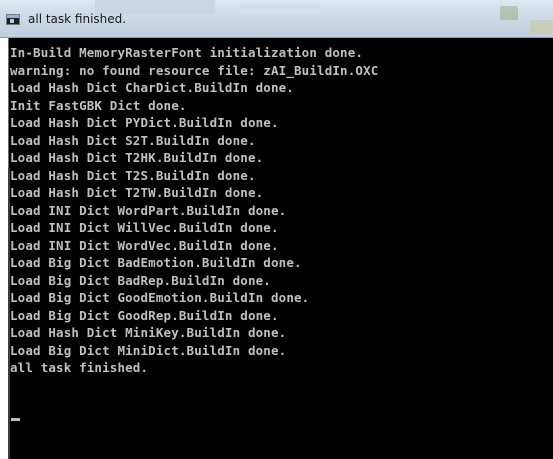 The image size is (553, 459). Describe the element at coordinates (152, 87) in the screenshot. I see `console-line: Load Hash Dict CharDict.BuildIn done.` at that location.